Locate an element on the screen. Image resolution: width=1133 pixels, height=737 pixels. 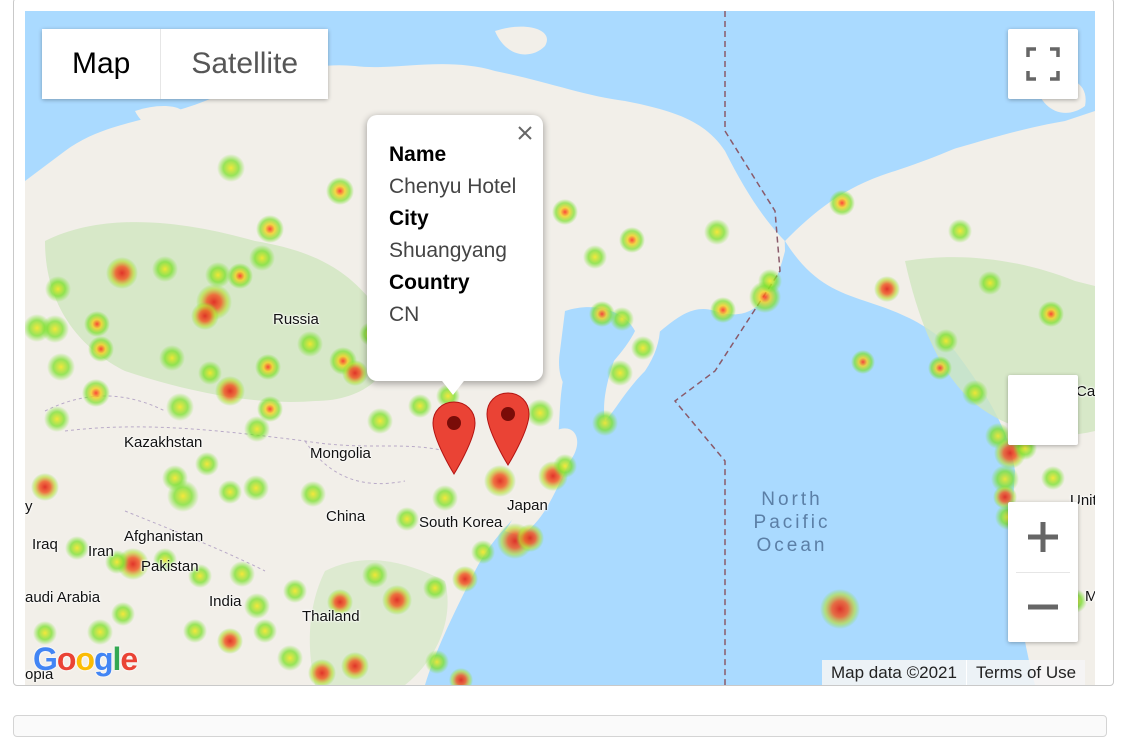
label-russia: Russia is located at coordinates (296, 319).